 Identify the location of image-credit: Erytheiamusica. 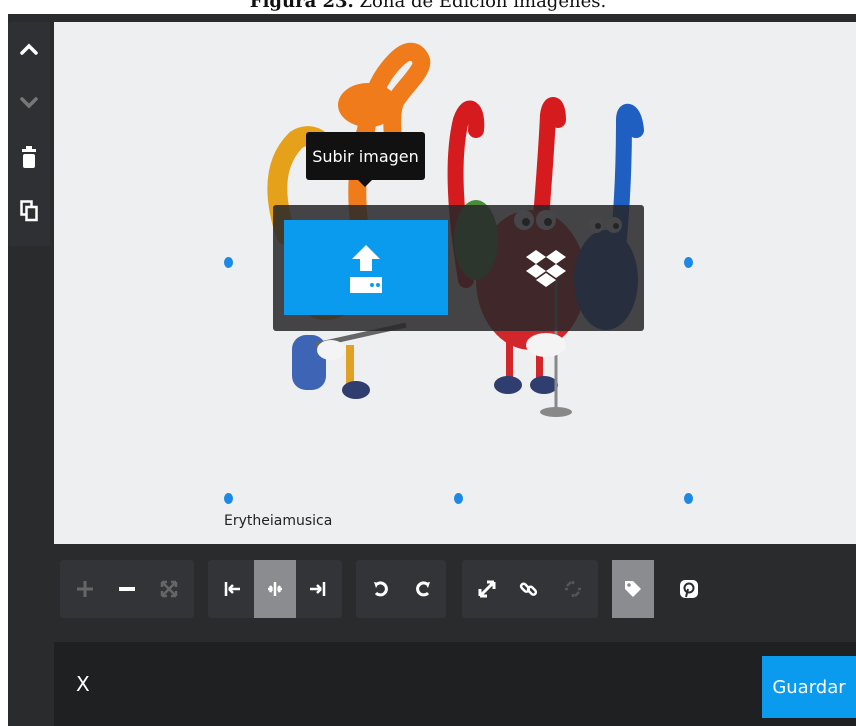
(278, 521).